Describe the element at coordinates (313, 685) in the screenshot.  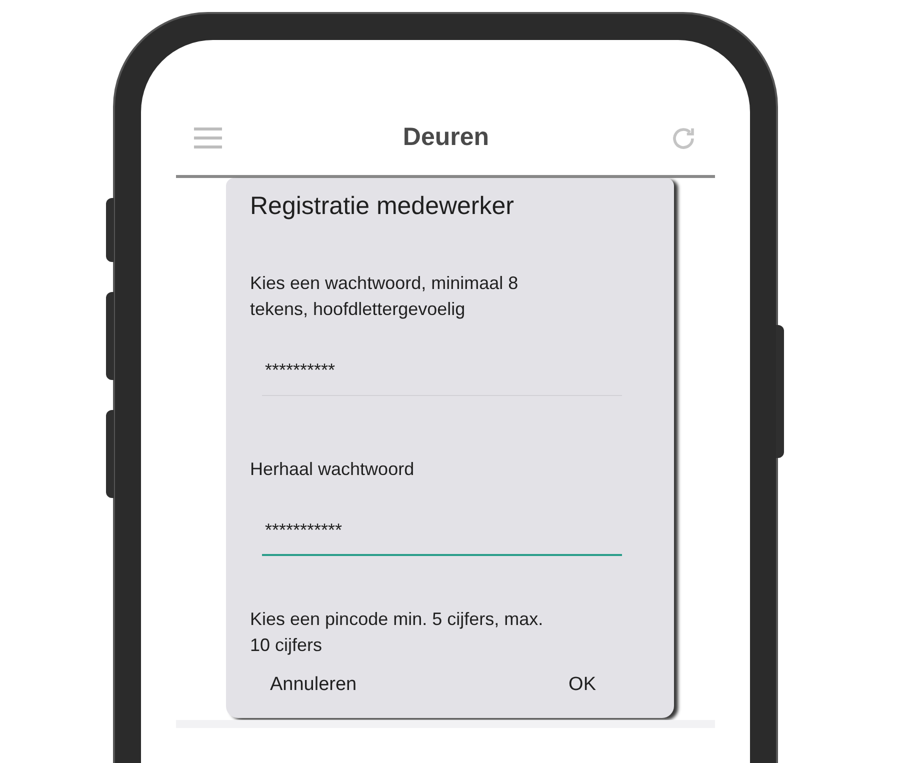
I see `cancel-button: Annuleren` at that location.